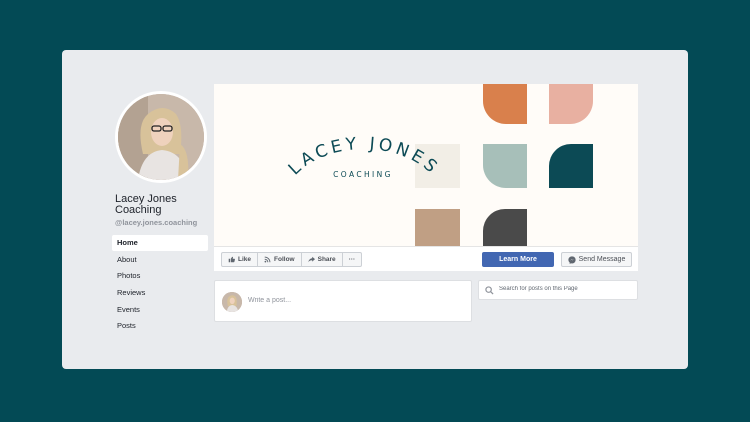 This screenshot has height=422, width=750. What do you see at coordinates (567, 289) in the screenshot?
I see `search-posts-input` at bounding box center [567, 289].